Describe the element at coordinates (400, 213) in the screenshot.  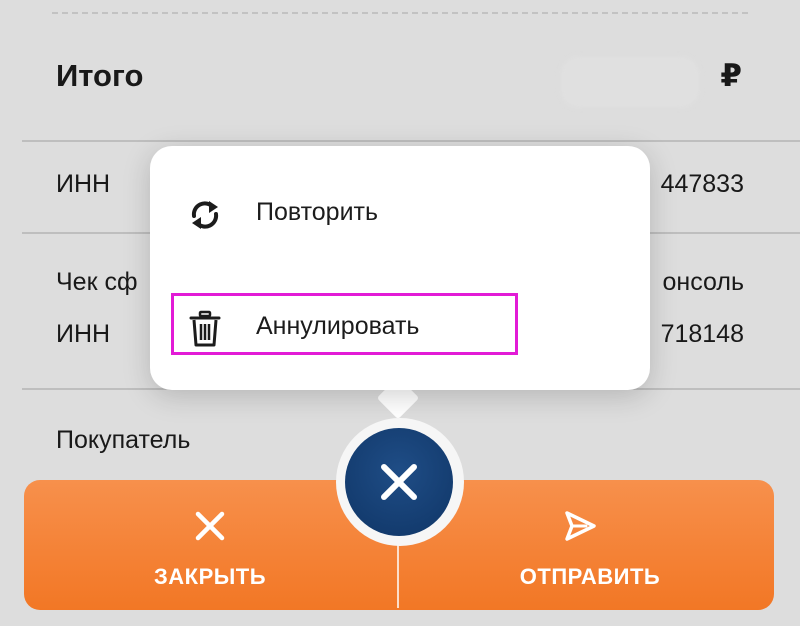
I see `menu-item-repeat: Повторить` at that location.